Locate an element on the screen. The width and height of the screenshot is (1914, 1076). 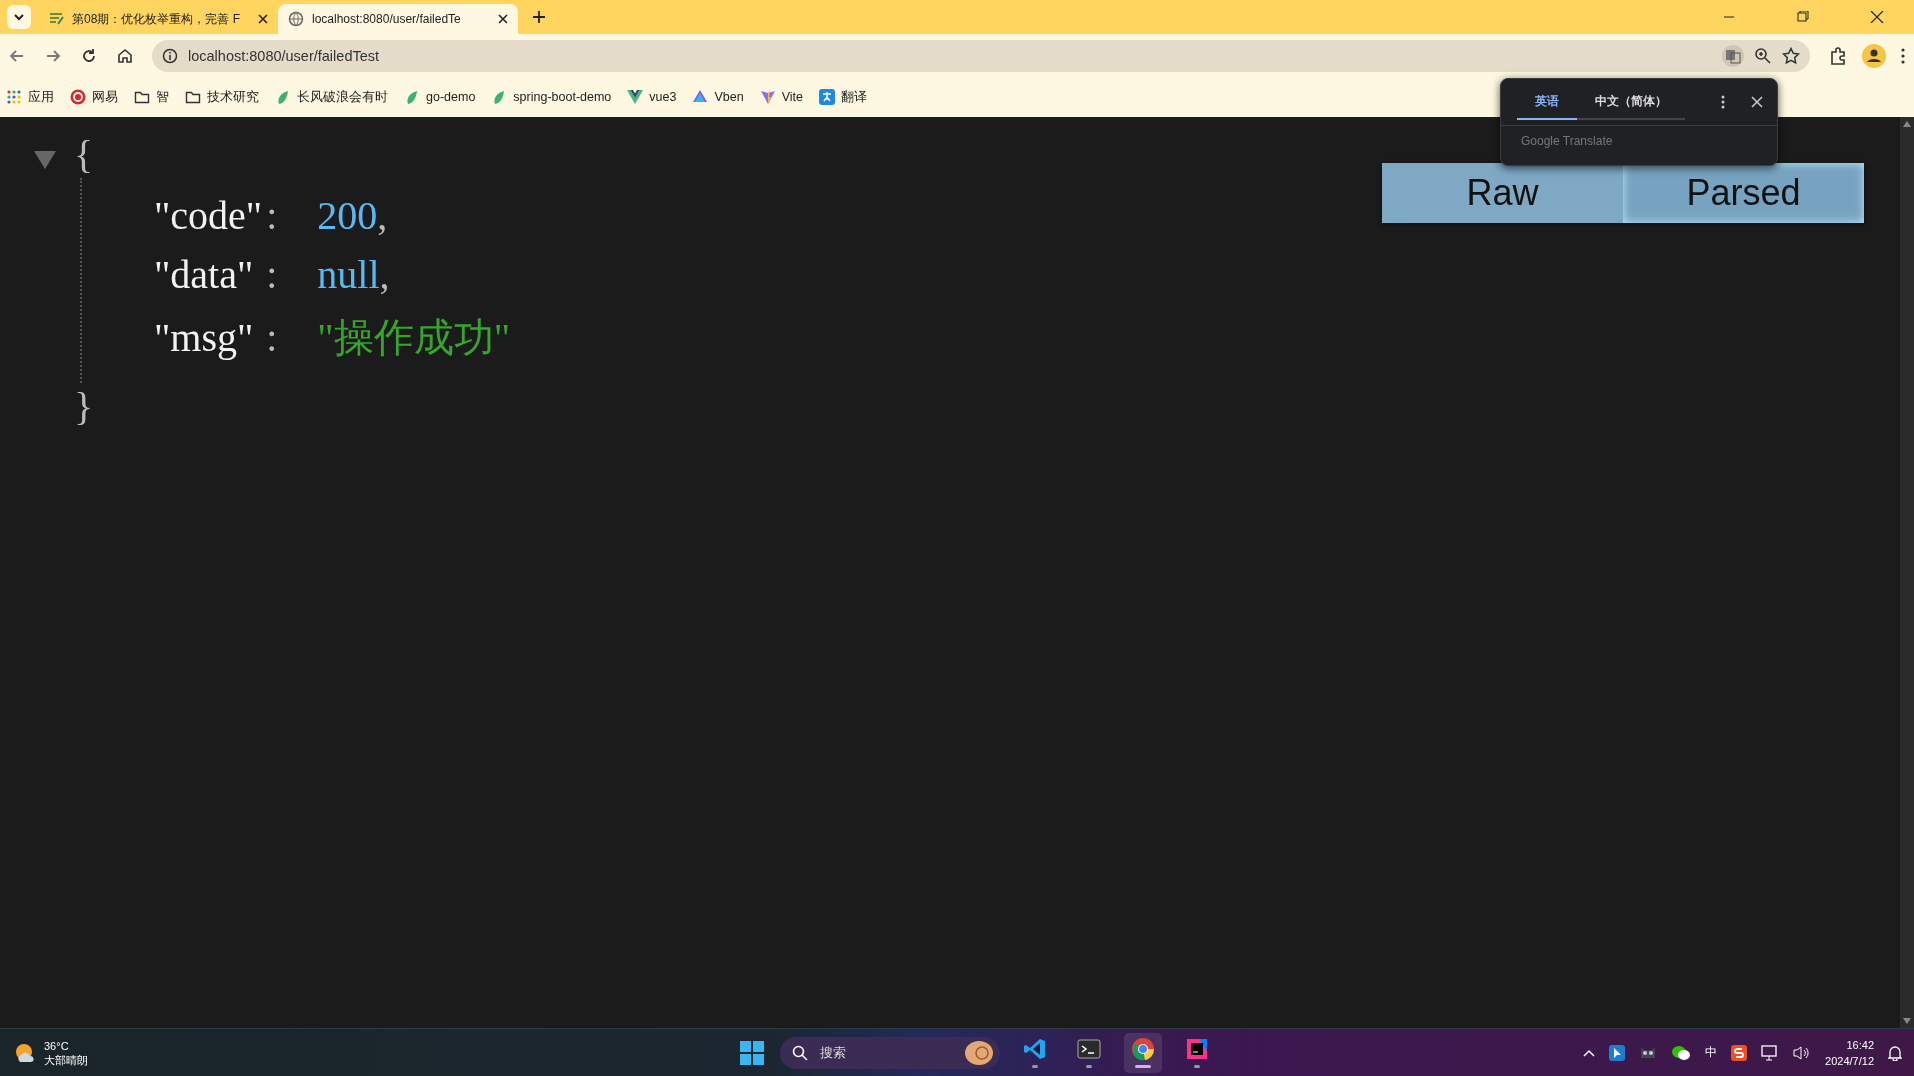
reload-icon is located at coordinates (89, 55).